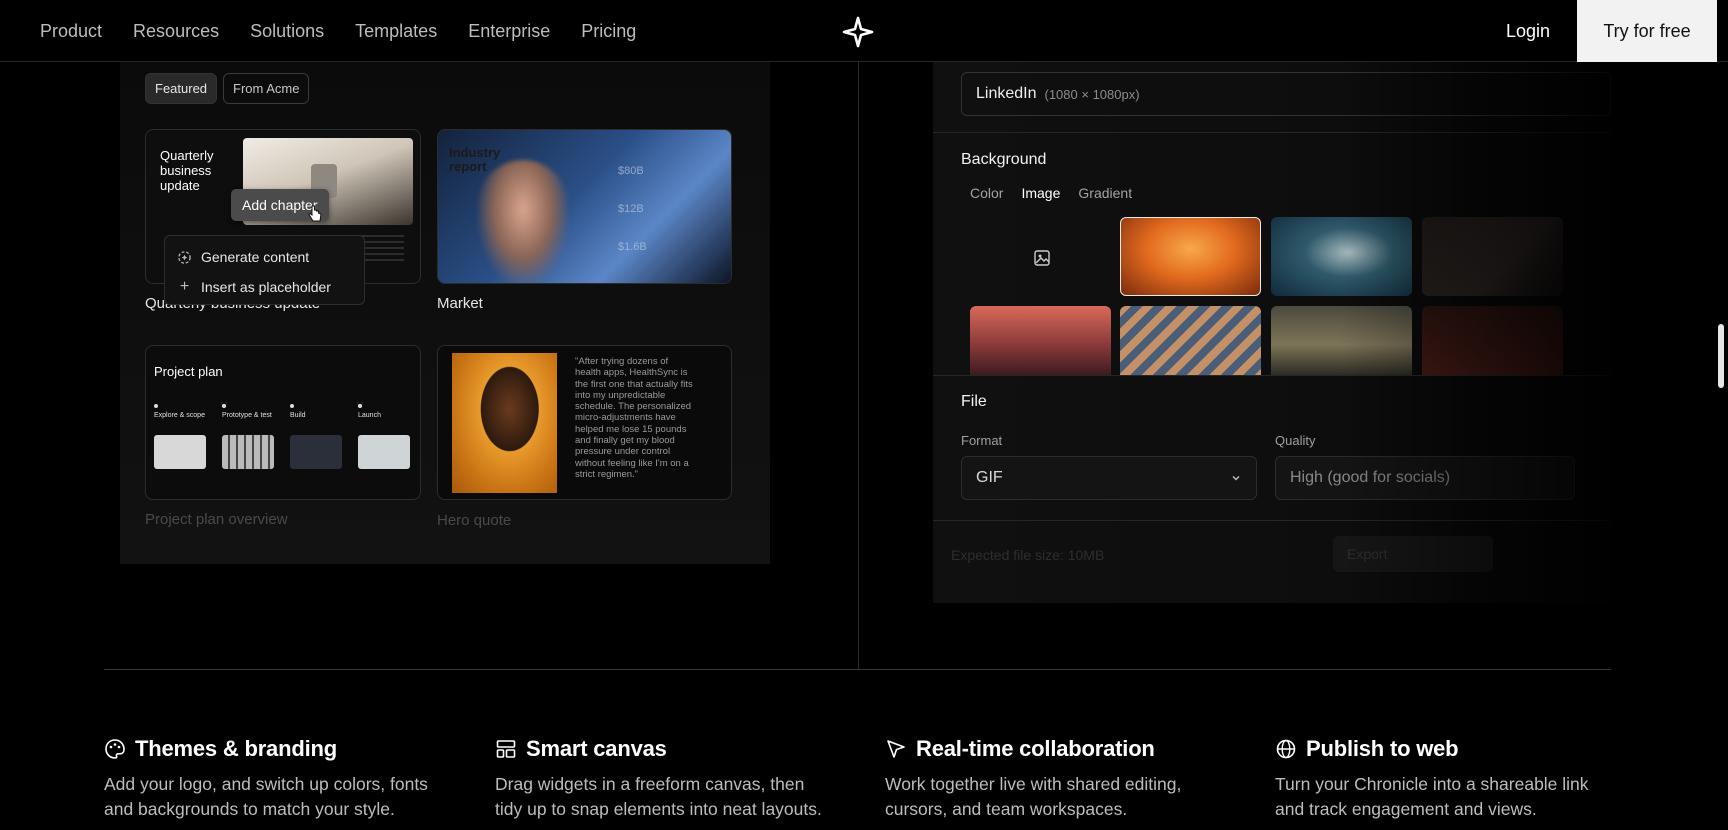  Describe the element at coordinates (974, 401) in the screenshot. I see `file-section-title: File` at that location.